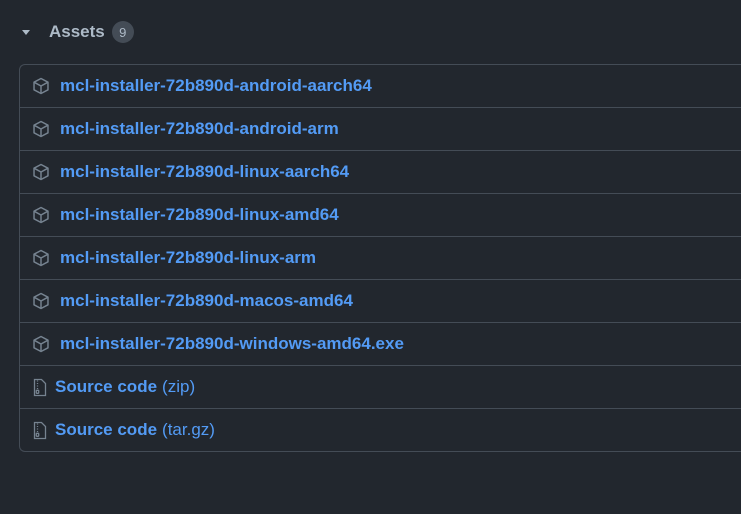  I want to click on source-format-label: (tar.gz), so click(188, 429).